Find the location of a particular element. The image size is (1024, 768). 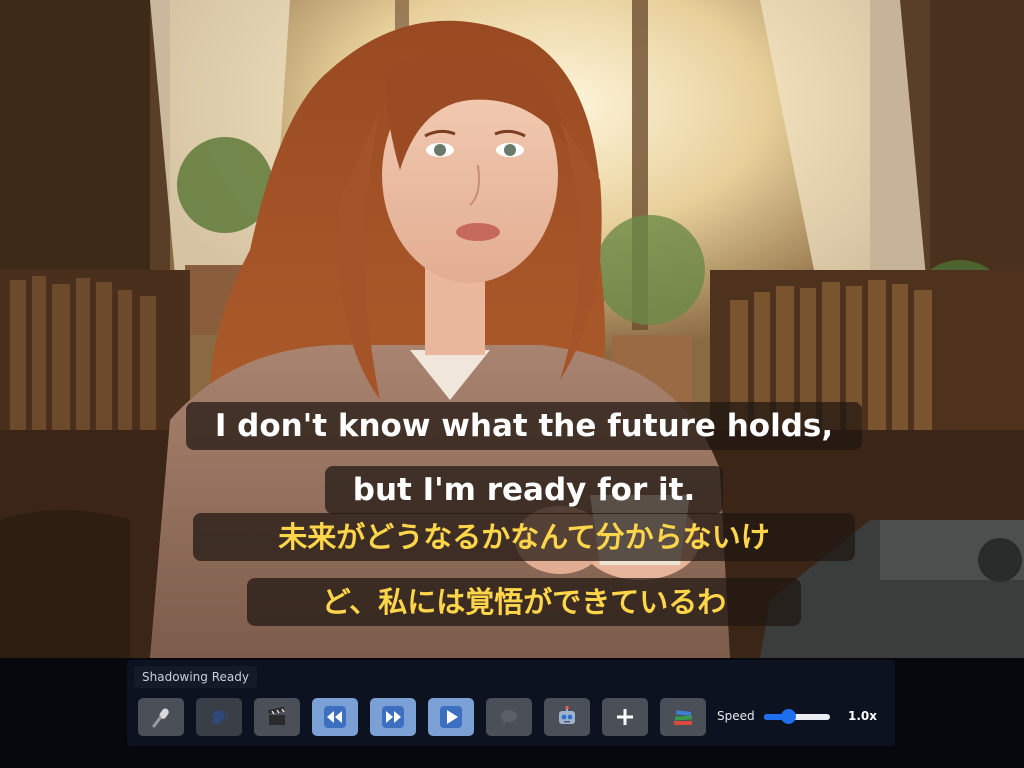

books-icon is located at coordinates (683, 717).